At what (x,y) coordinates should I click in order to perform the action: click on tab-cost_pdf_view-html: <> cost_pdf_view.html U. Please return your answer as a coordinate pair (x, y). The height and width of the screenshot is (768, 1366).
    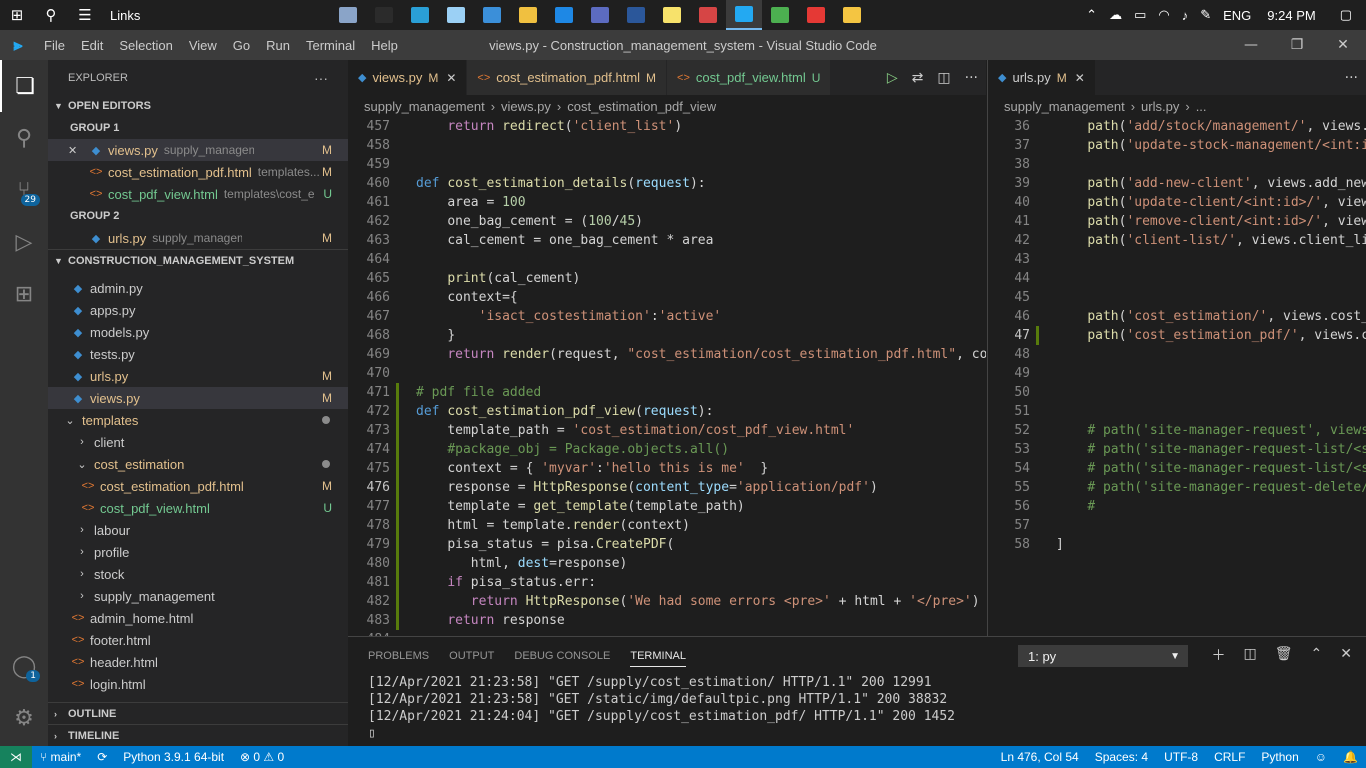
    Looking at the image, I should click on (749, 77).